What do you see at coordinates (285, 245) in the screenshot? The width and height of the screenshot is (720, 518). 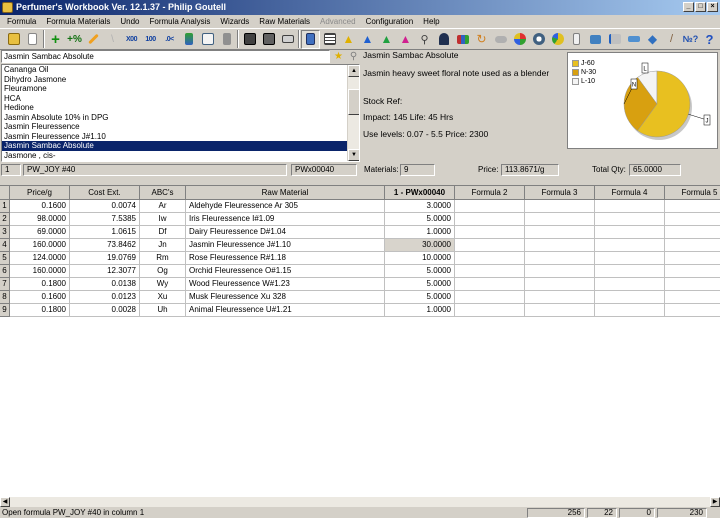 I see `grid-cell: Jasmin Fleuressence J#1.10` at bounding box center [285, 245].